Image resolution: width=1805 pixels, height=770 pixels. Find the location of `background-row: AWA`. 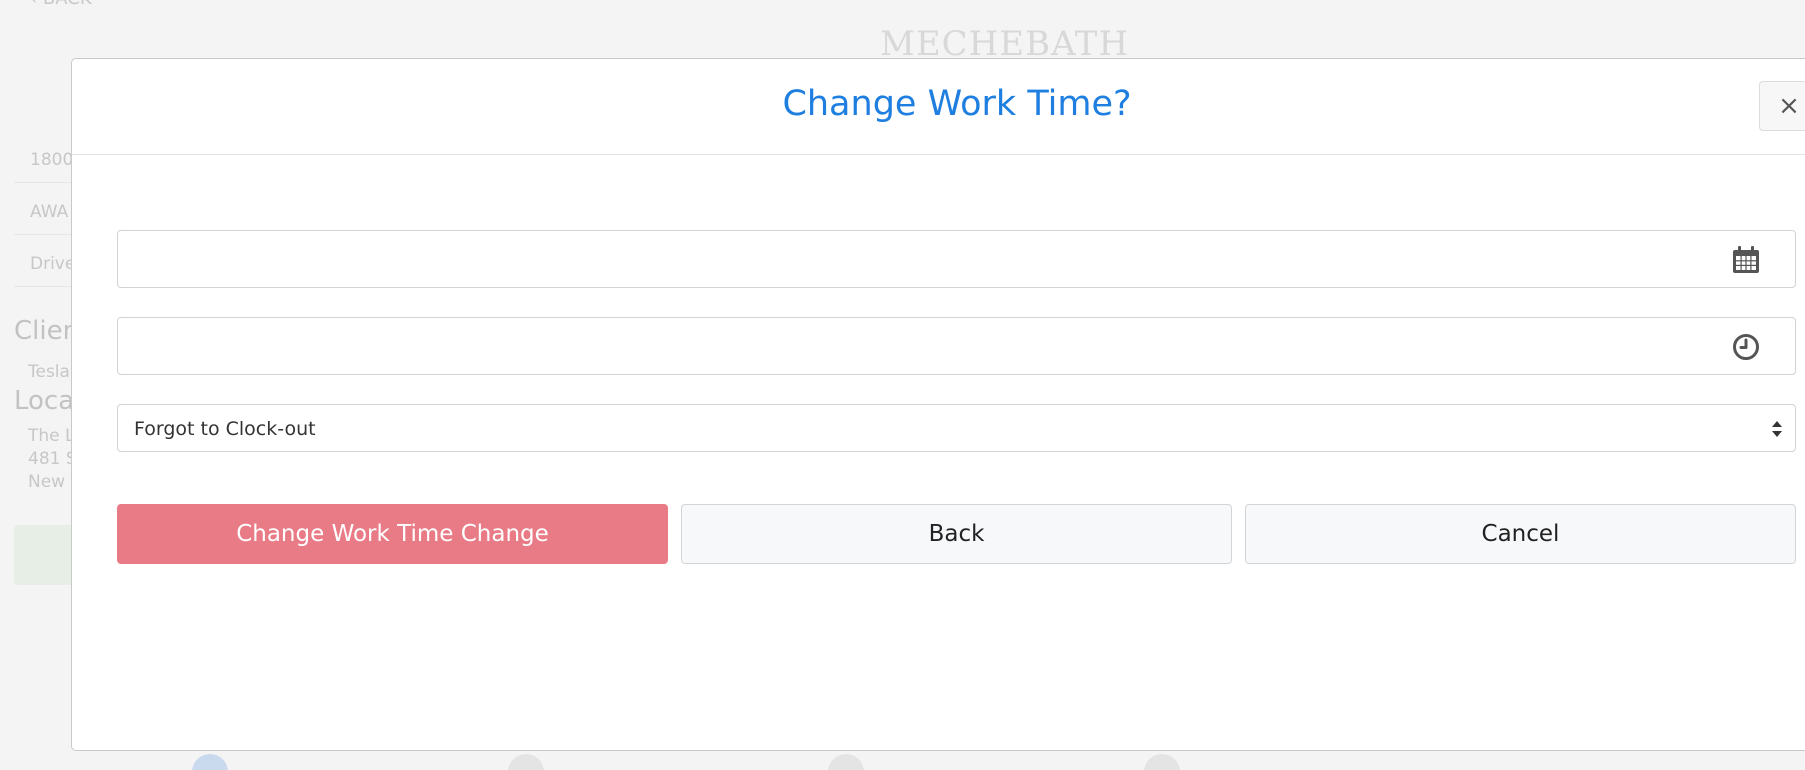

background-row: AWA is located at coordinates (44, 208).